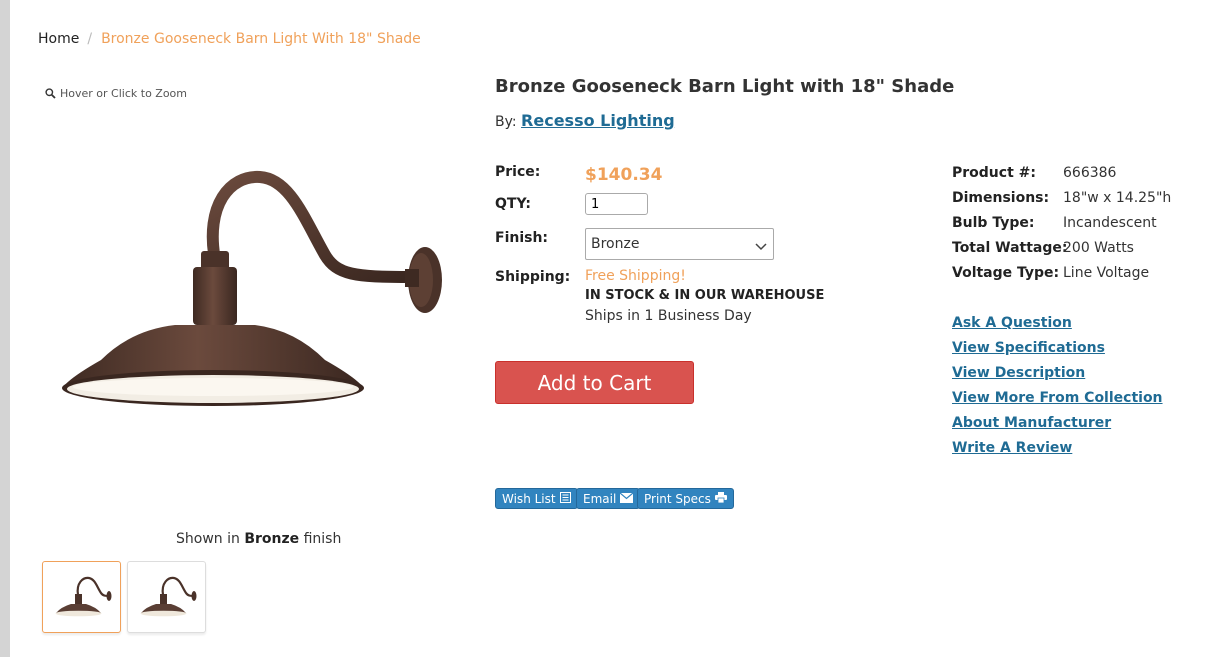 This screenshot has height=657, width=1211. I want to click on write-review-link: Write A Review, so click(1012, 448).